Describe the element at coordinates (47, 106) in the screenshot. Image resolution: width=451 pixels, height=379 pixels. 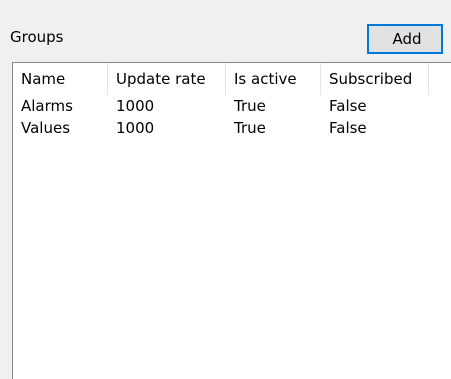
I see `cell-name: Alarms` at that location.